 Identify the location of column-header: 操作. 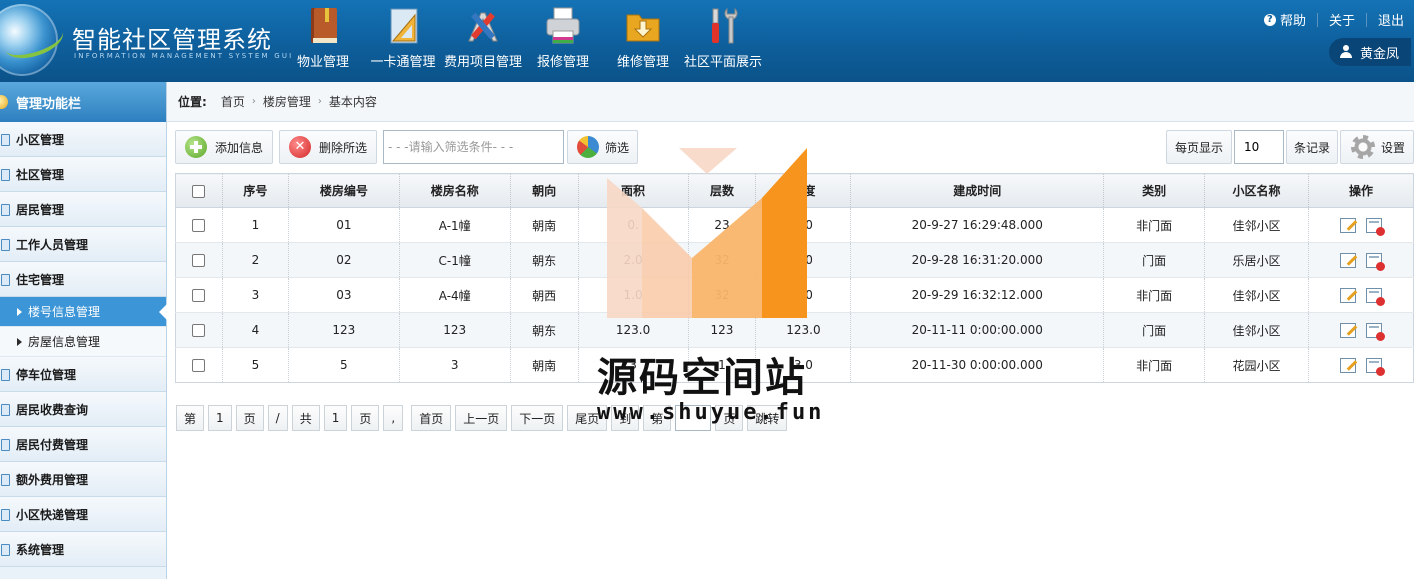
(1361, 190).